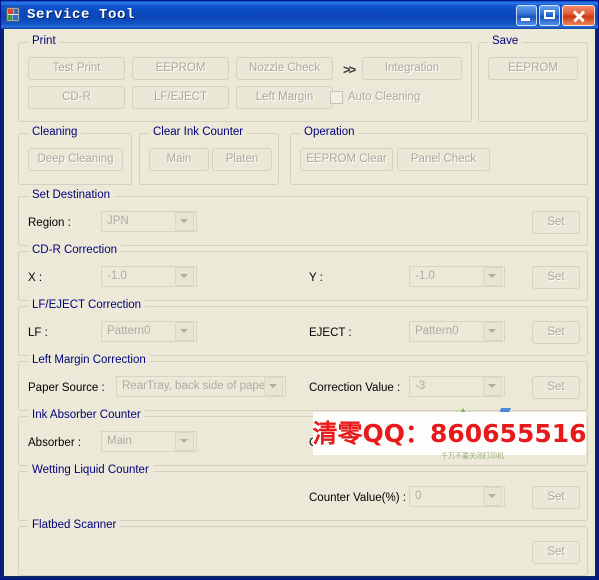 The height and width of the screenshot is (580, 599). Describe the element at coordinates (472, 456) in the screenshot. I see `watermark-subtext: 千万不要关闭打印机` at that location.